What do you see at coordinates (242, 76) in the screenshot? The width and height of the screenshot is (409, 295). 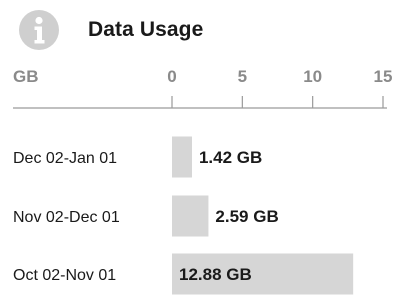 I see `x-tick-label: 5` at bounding box center [242, 76].